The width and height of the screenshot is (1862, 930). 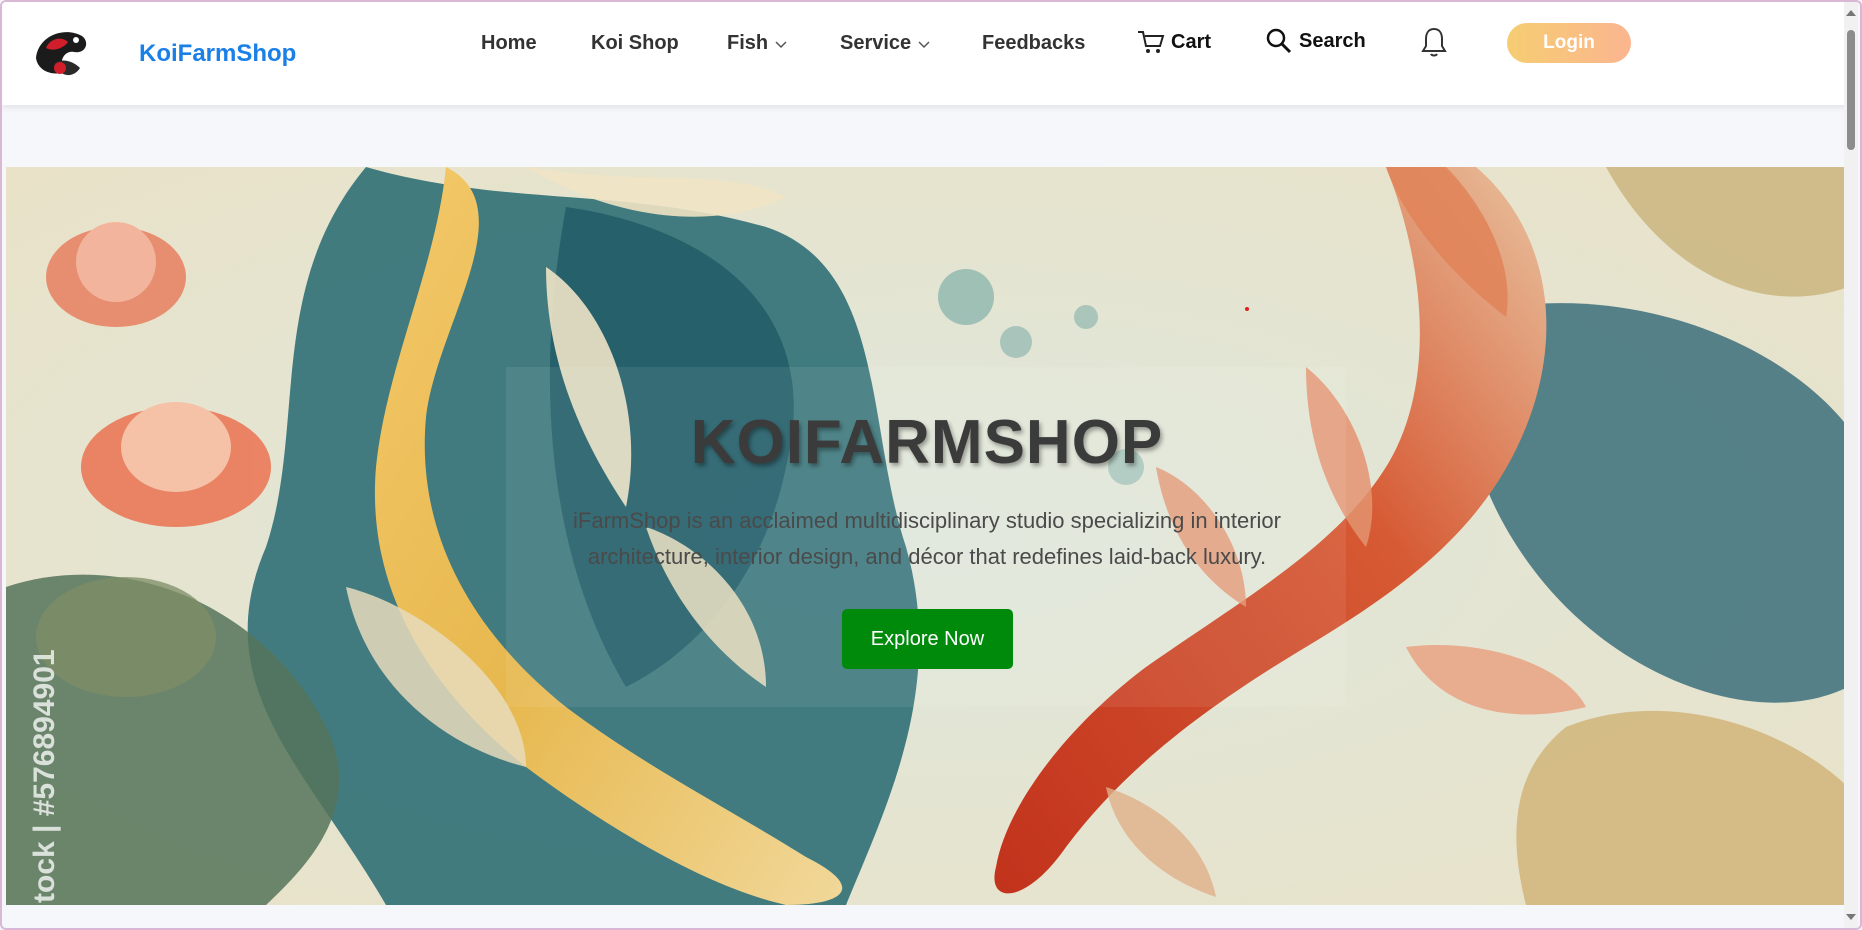 I want to click on bell-icon, so click(x=1434, y=42).